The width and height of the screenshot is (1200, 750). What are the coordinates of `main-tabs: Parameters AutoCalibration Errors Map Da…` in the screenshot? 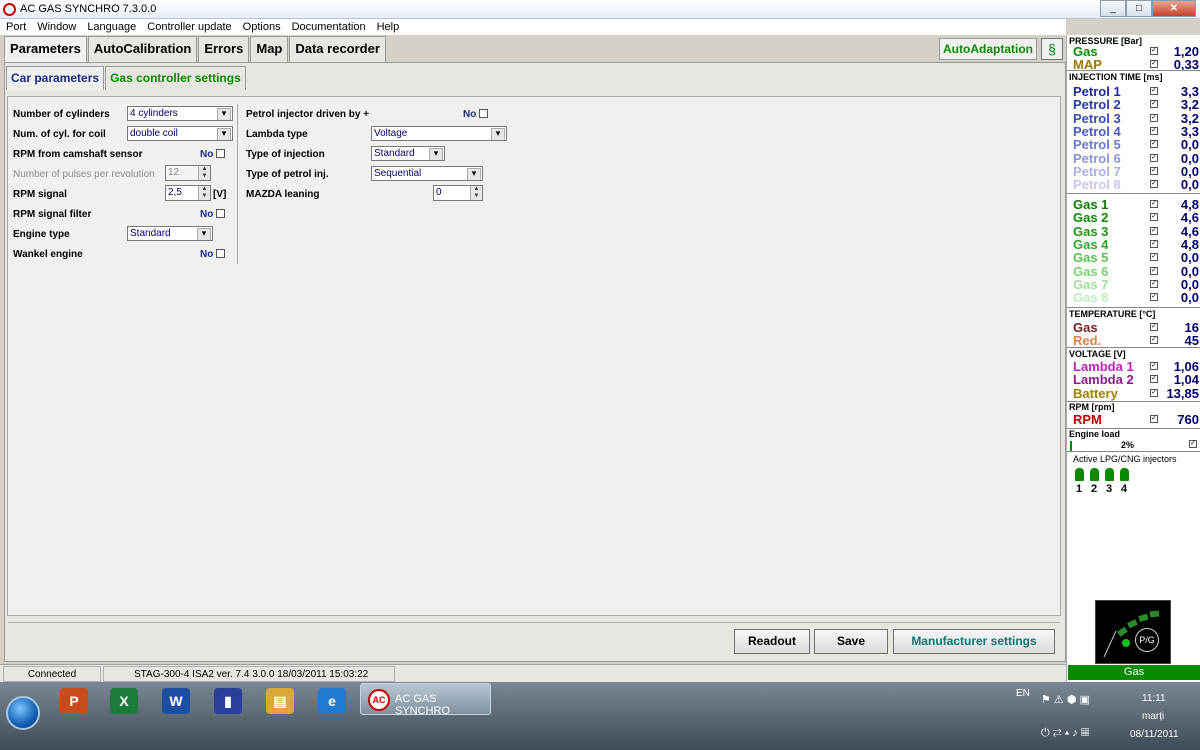 It's located at (195, 49).